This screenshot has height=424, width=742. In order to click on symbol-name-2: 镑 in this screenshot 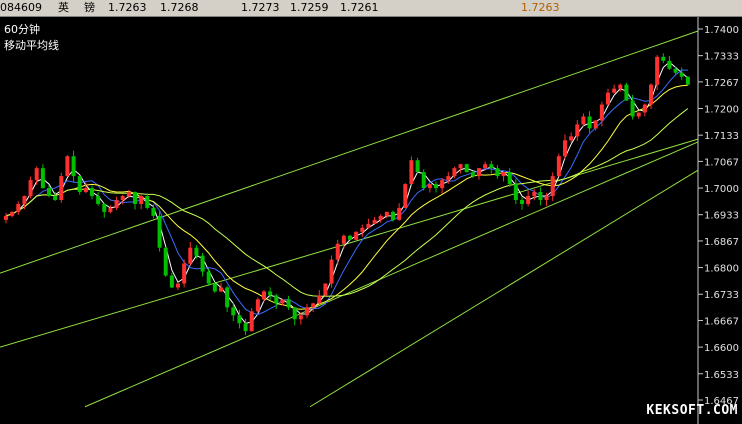, I will do `click(89, 7)`.